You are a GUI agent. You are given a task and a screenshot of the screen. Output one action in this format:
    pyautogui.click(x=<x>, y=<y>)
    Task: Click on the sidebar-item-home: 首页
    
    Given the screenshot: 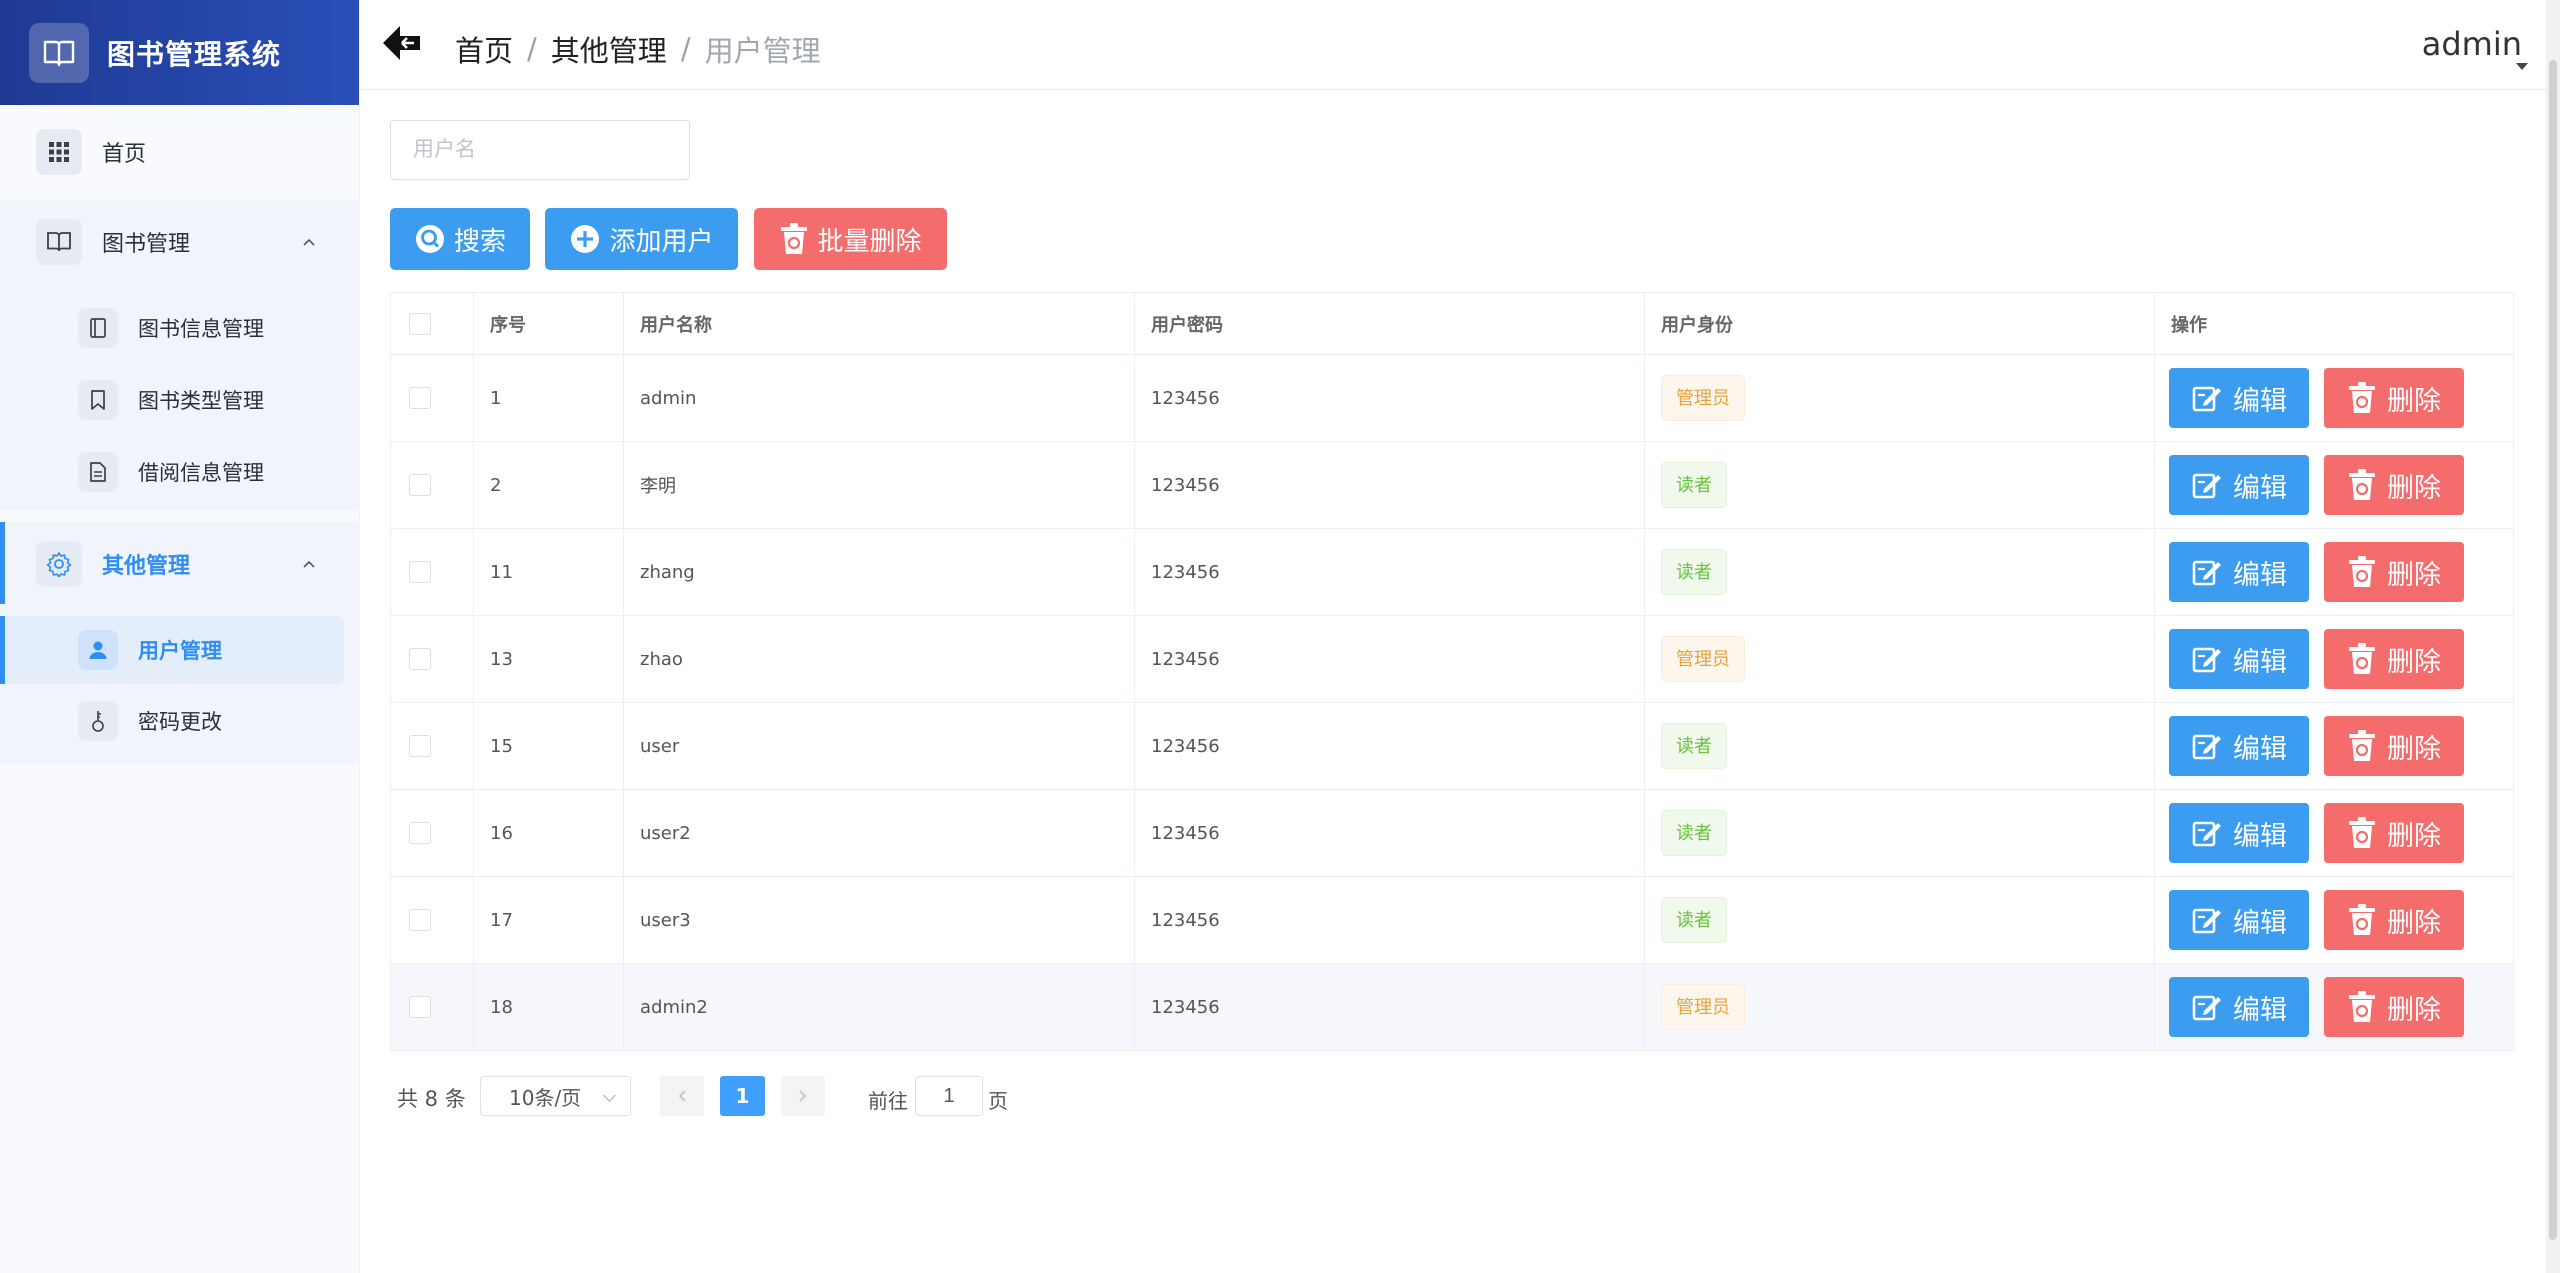 What is the action you would take?
    pyautogui.click(x=180, y=152)
    